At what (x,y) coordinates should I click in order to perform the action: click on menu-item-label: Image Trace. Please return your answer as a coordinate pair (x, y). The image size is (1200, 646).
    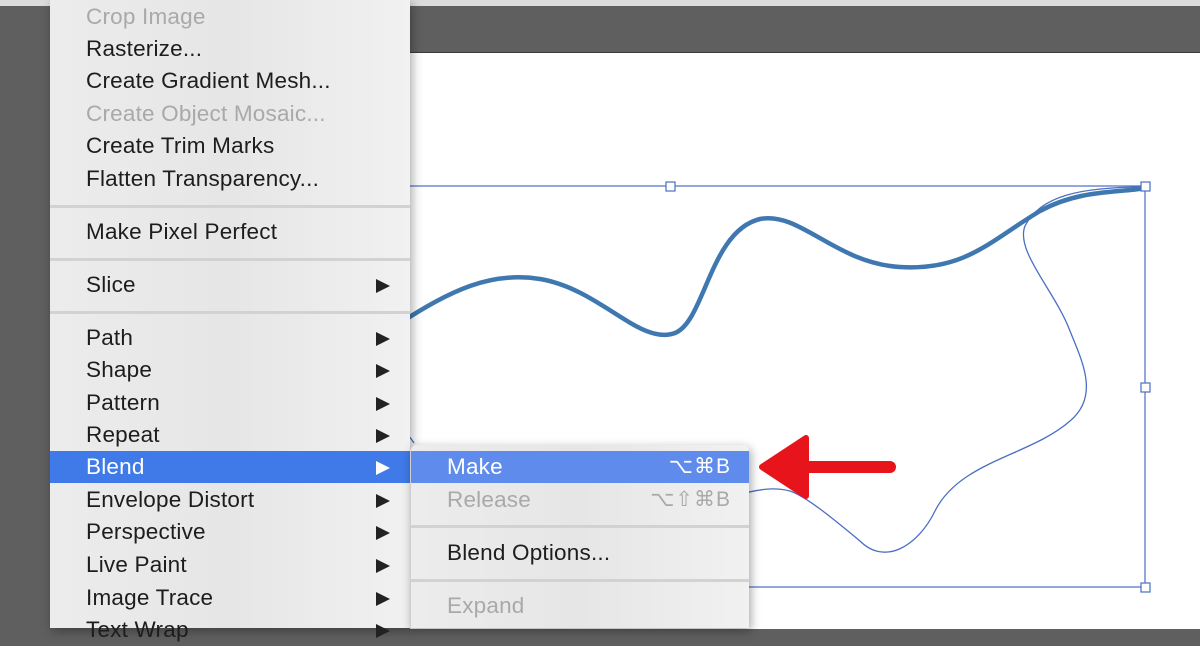
    Looking at the image, I should click on (150, 597).